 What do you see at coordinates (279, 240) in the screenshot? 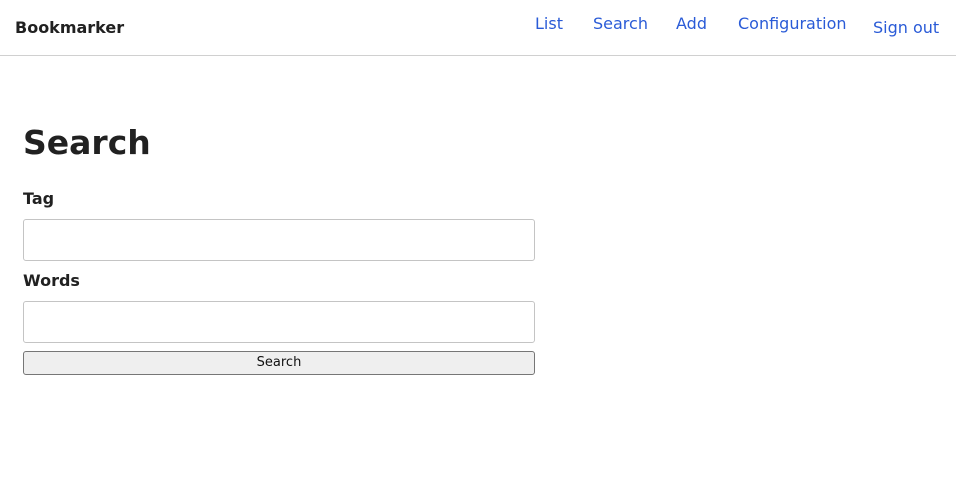
I see `tag-input` at bounding box center [279, 240].